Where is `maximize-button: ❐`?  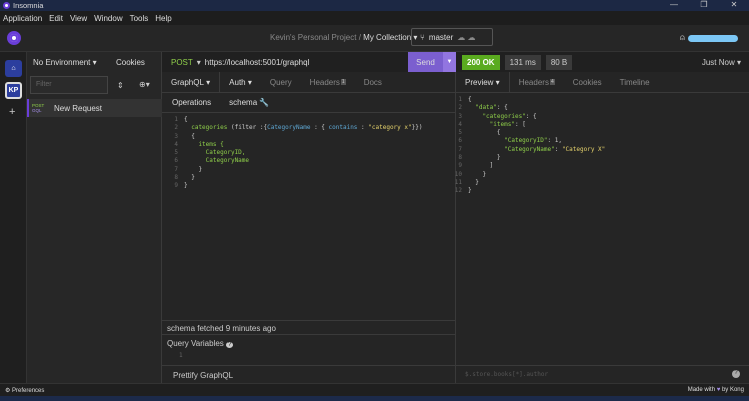
maximize-button: ❐ is located at coordinates (704, 4).